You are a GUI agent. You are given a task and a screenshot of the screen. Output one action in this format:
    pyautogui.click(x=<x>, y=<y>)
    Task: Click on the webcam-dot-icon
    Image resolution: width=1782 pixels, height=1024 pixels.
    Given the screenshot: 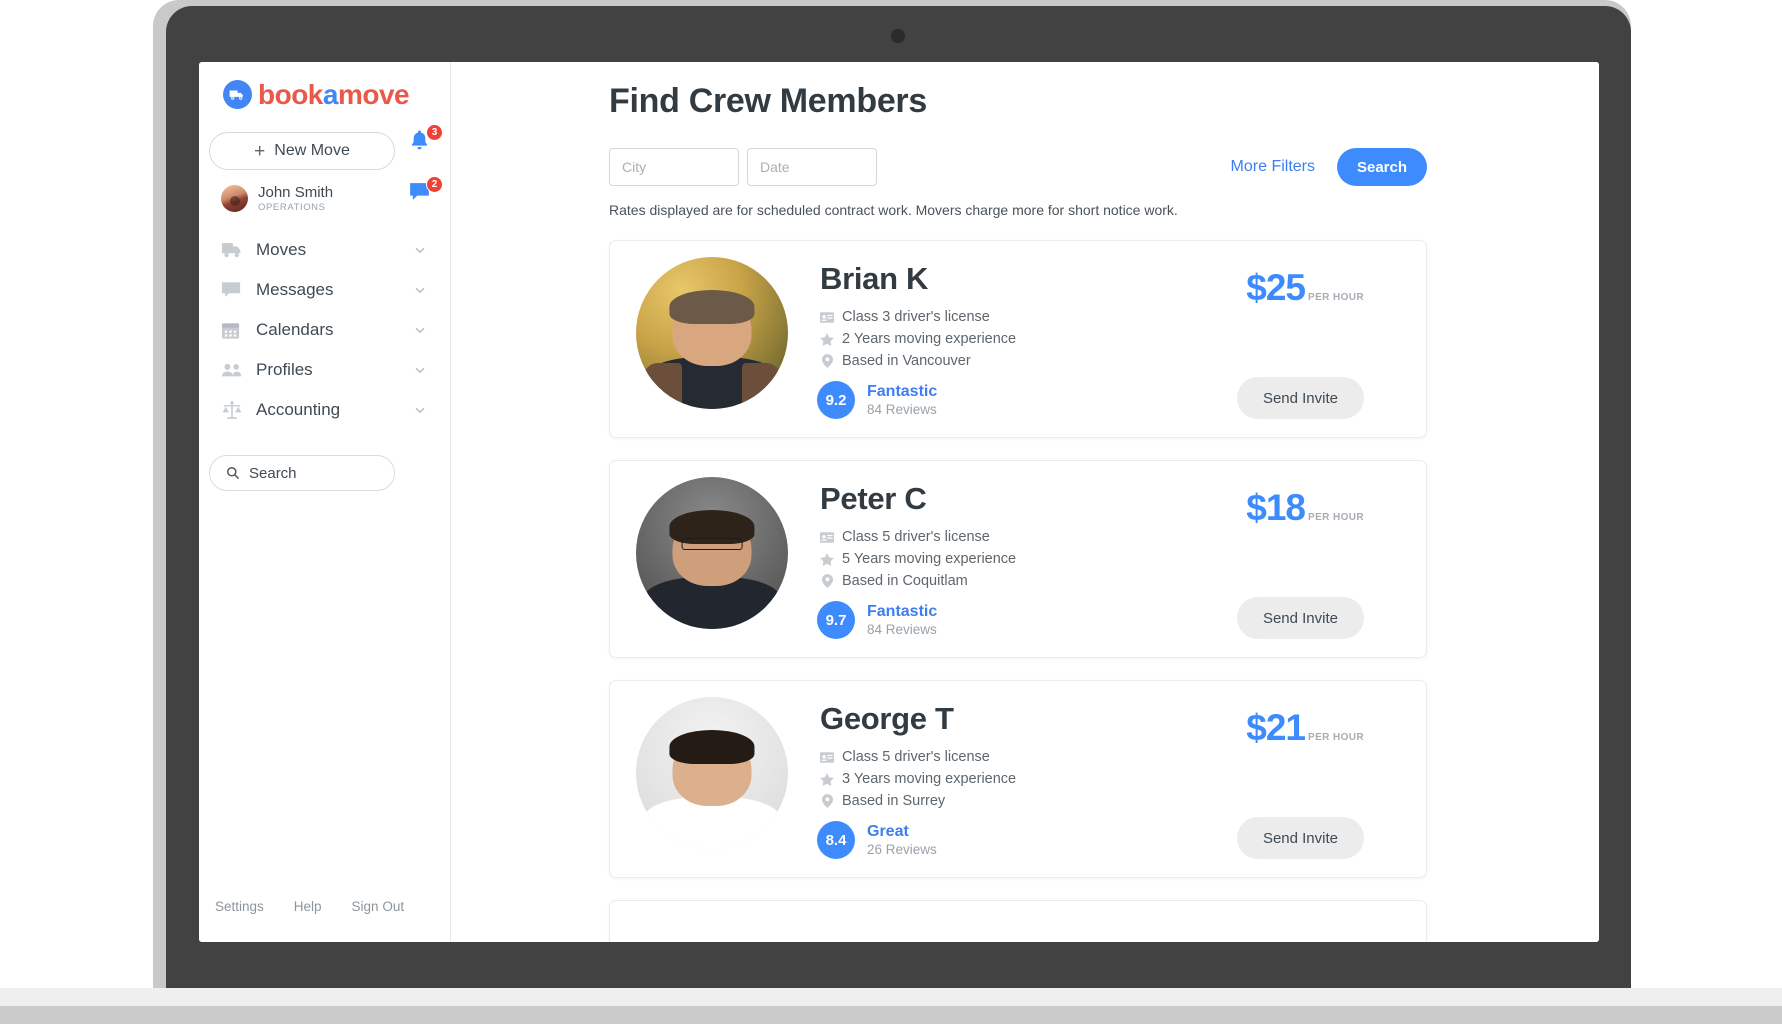 What is the action you would take?
    pyautogui.click(x=898, y=36)
    